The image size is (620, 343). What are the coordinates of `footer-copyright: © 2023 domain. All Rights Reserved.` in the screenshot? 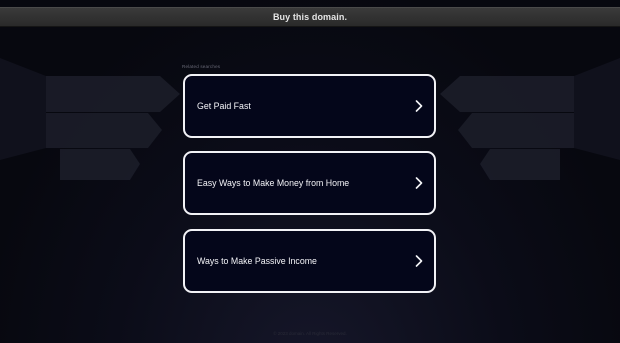 It's located at (310, 333).